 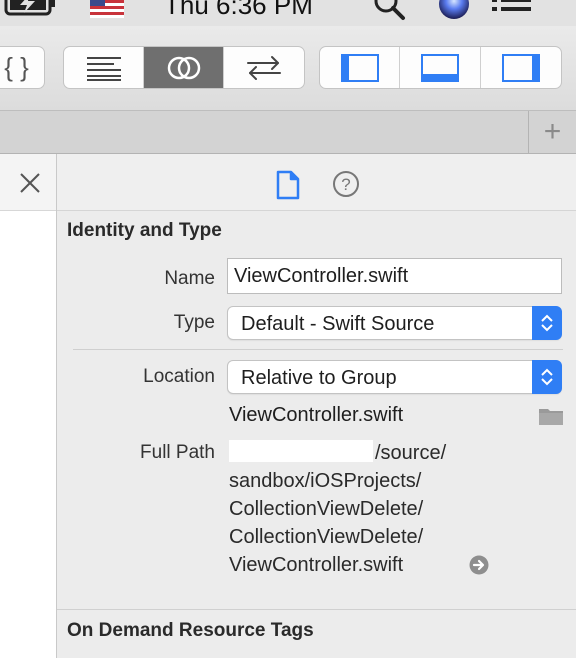 I want to click on code-snippet-group: { }, so click(x=22, y=67).